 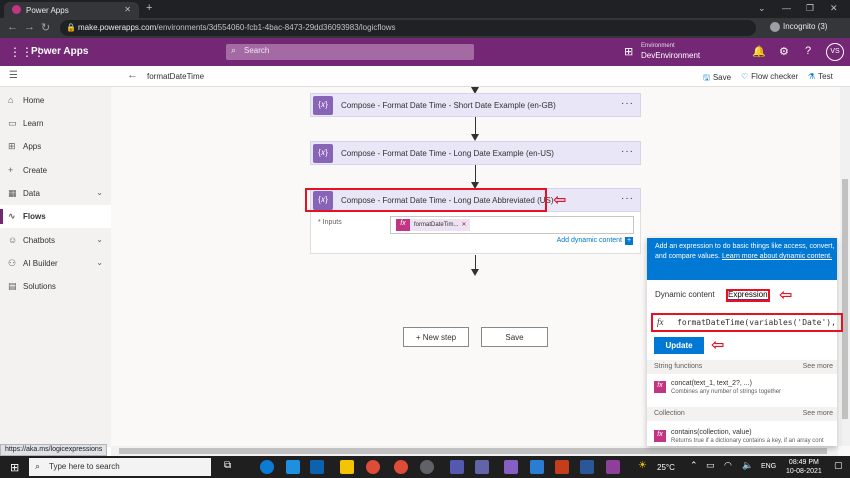 What do you see at coordinates (293, 467) in the screenshot?
I see `store-icon` at bounding box center [293, 467].